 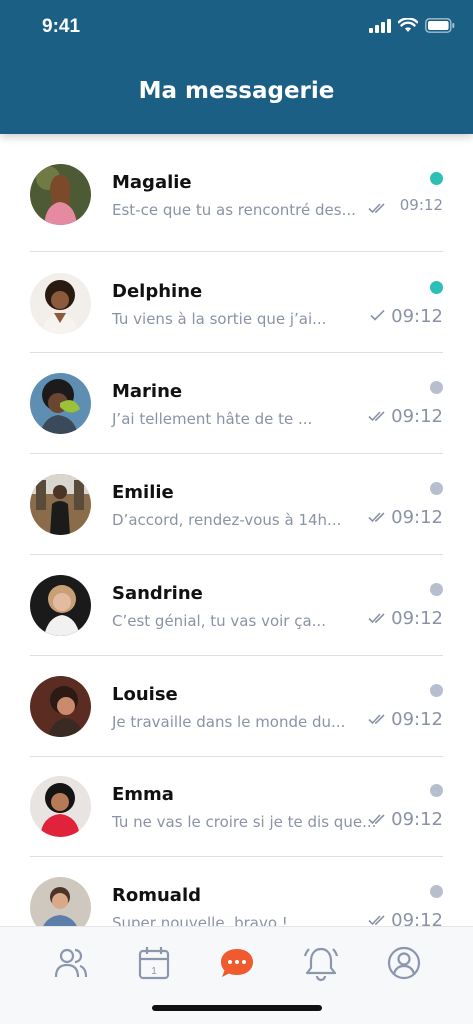 I want to click on single-check-icon, so click(x=377, y=315).